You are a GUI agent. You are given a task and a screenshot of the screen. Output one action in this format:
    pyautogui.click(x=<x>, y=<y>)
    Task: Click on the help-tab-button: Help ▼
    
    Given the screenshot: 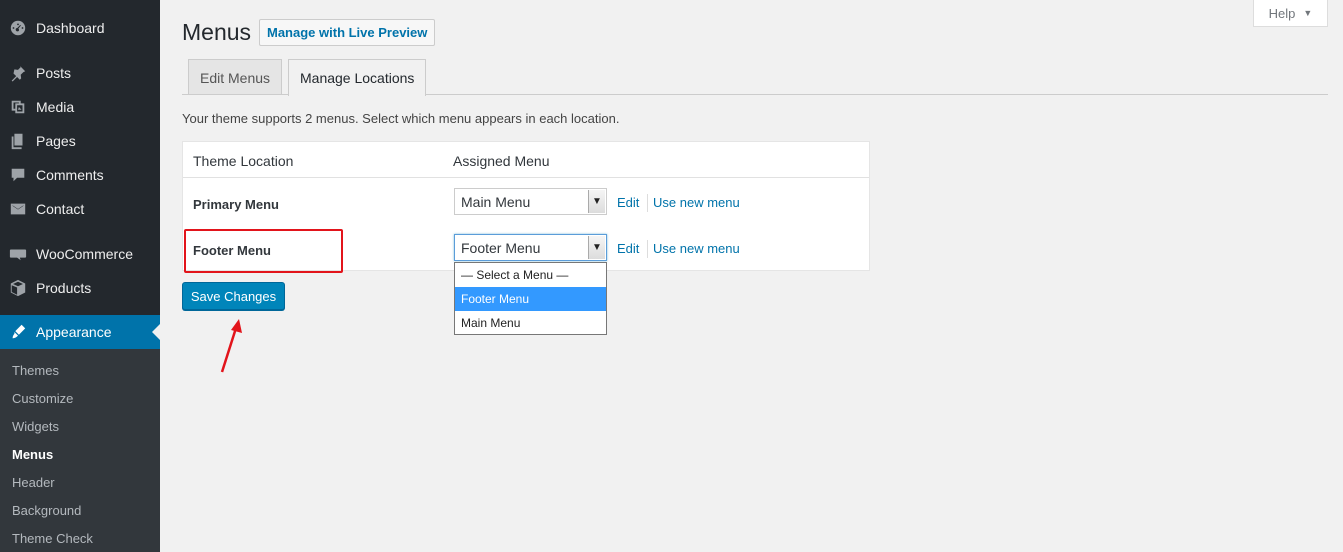 What is the action you would take?
    pyautogui.click(x=1290, y=13)
    